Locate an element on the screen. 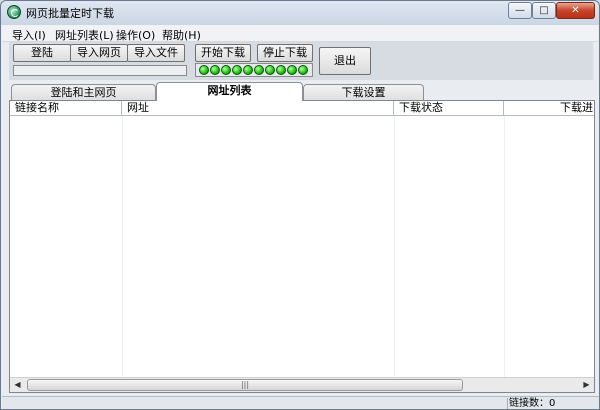 This screenshot has height=410, width=600. exit-button: 退出 is located at coordinates (345, 61).